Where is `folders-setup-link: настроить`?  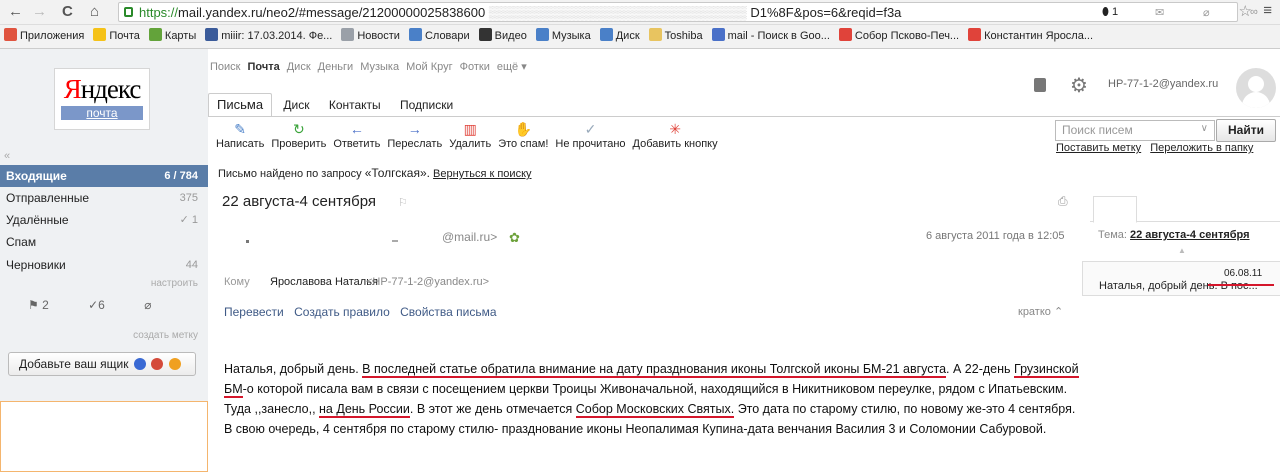 folders-setup-link: настроить is located at coordinates (174, 283).